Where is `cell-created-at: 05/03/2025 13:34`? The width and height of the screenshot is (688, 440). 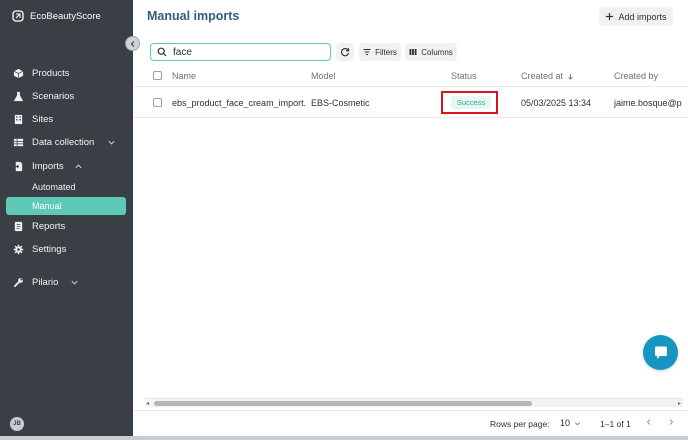 cell-created-at: 05/03/2025 13:34 is located at coordinates (556, 103).